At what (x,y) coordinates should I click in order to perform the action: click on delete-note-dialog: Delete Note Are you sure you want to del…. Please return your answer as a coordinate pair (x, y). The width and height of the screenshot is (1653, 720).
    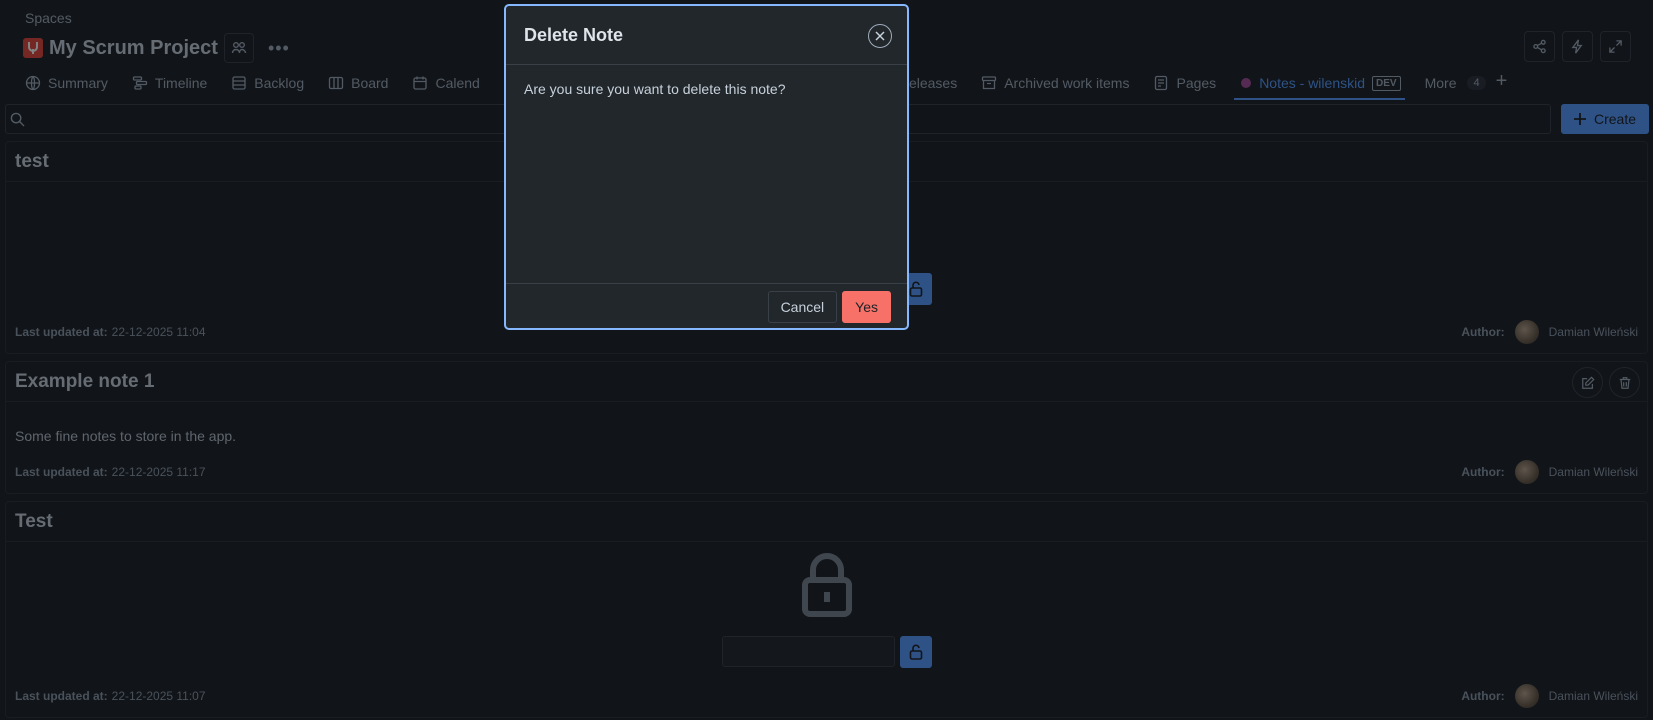
    Looking at the image, I should click on (706, 167).